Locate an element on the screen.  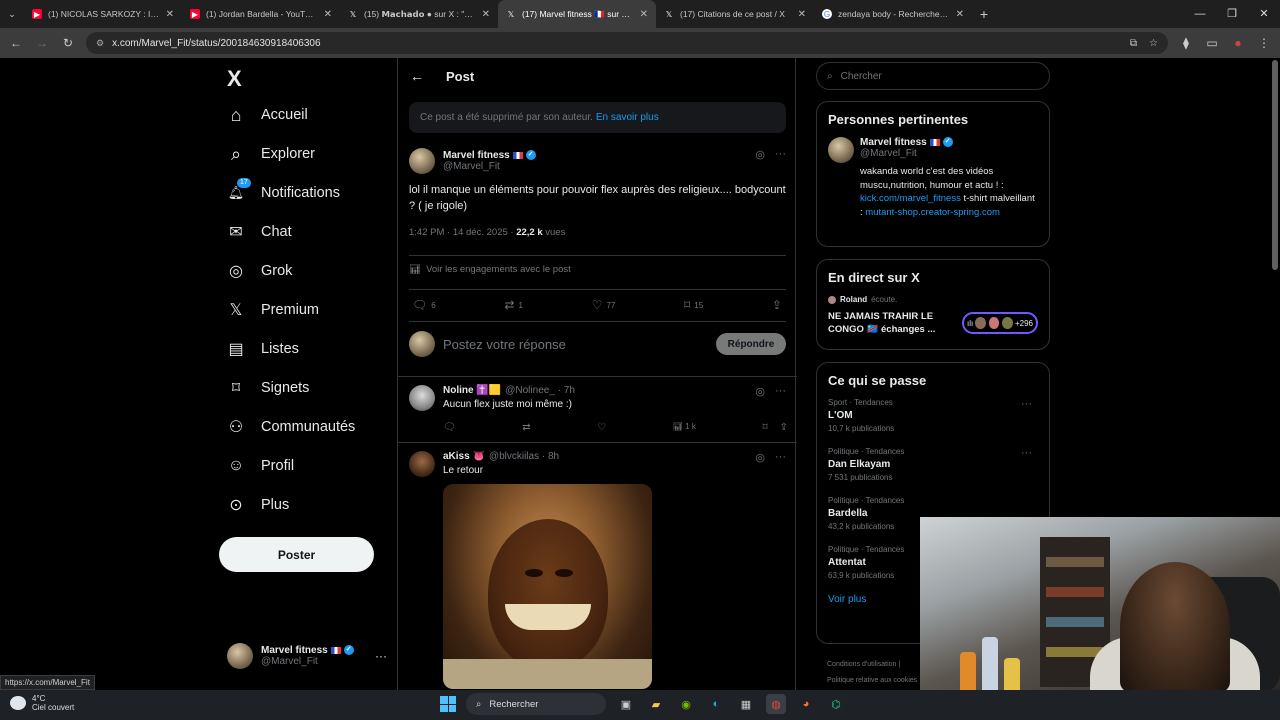
nav-item-premium: 𝕏 Premium is located at coordinates (273, 310).